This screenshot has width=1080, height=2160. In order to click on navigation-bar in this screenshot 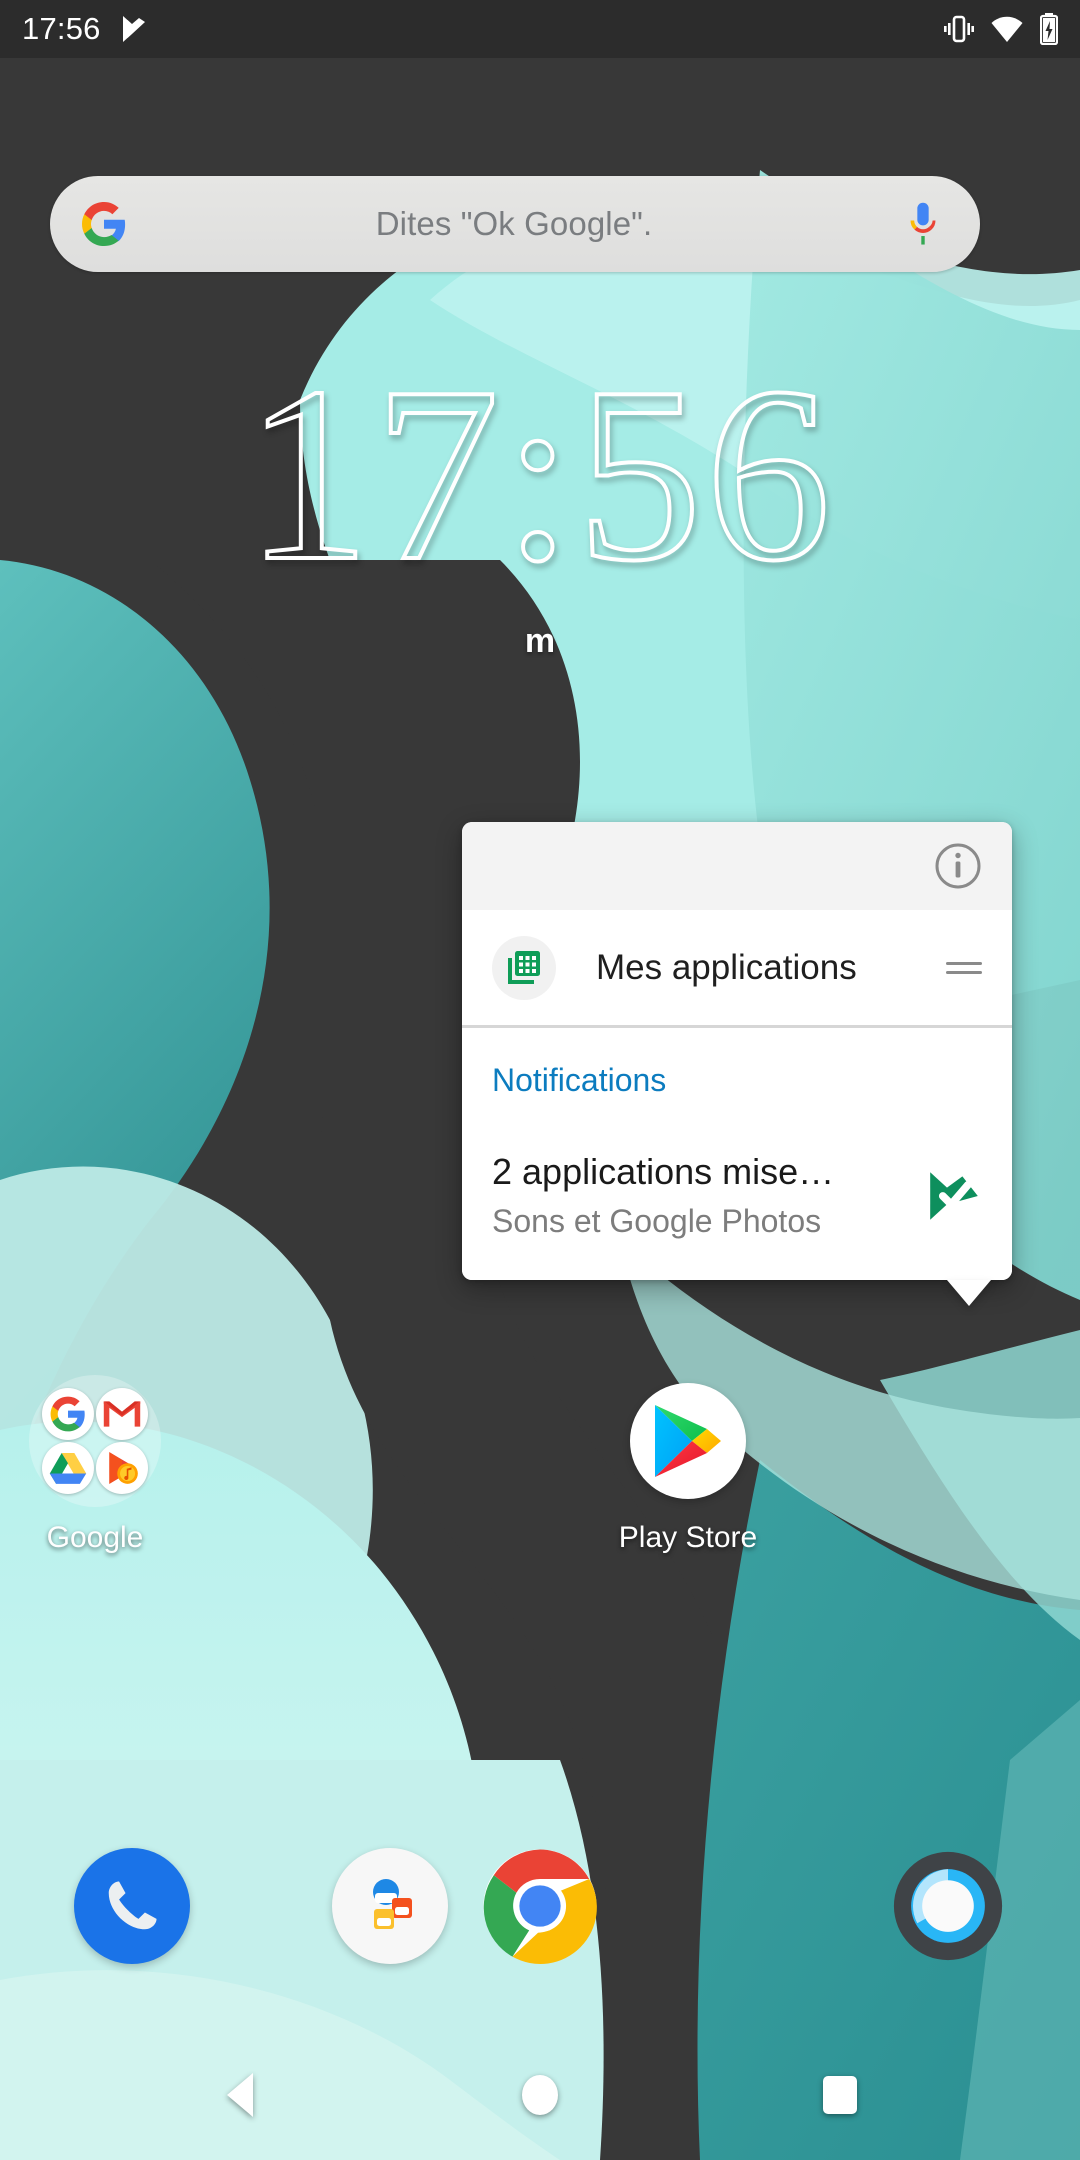, I will do `click(540, 2095)`.